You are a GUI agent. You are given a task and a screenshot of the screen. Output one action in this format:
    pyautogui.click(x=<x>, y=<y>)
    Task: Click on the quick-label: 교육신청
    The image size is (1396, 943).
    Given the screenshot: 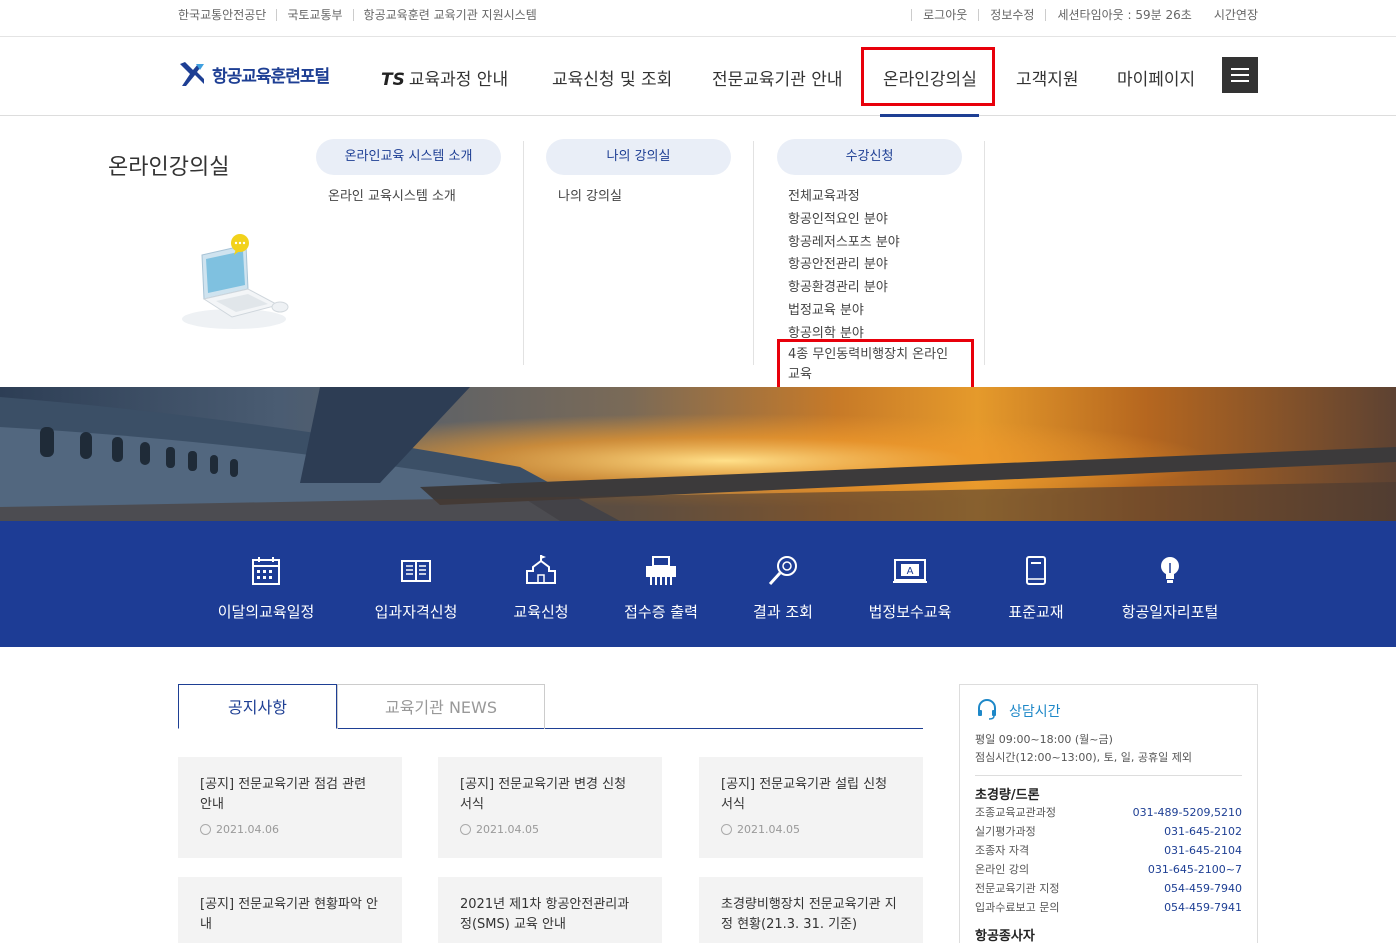 What is the action you would take?
    pyautogui.click(x=541, y=612)
    